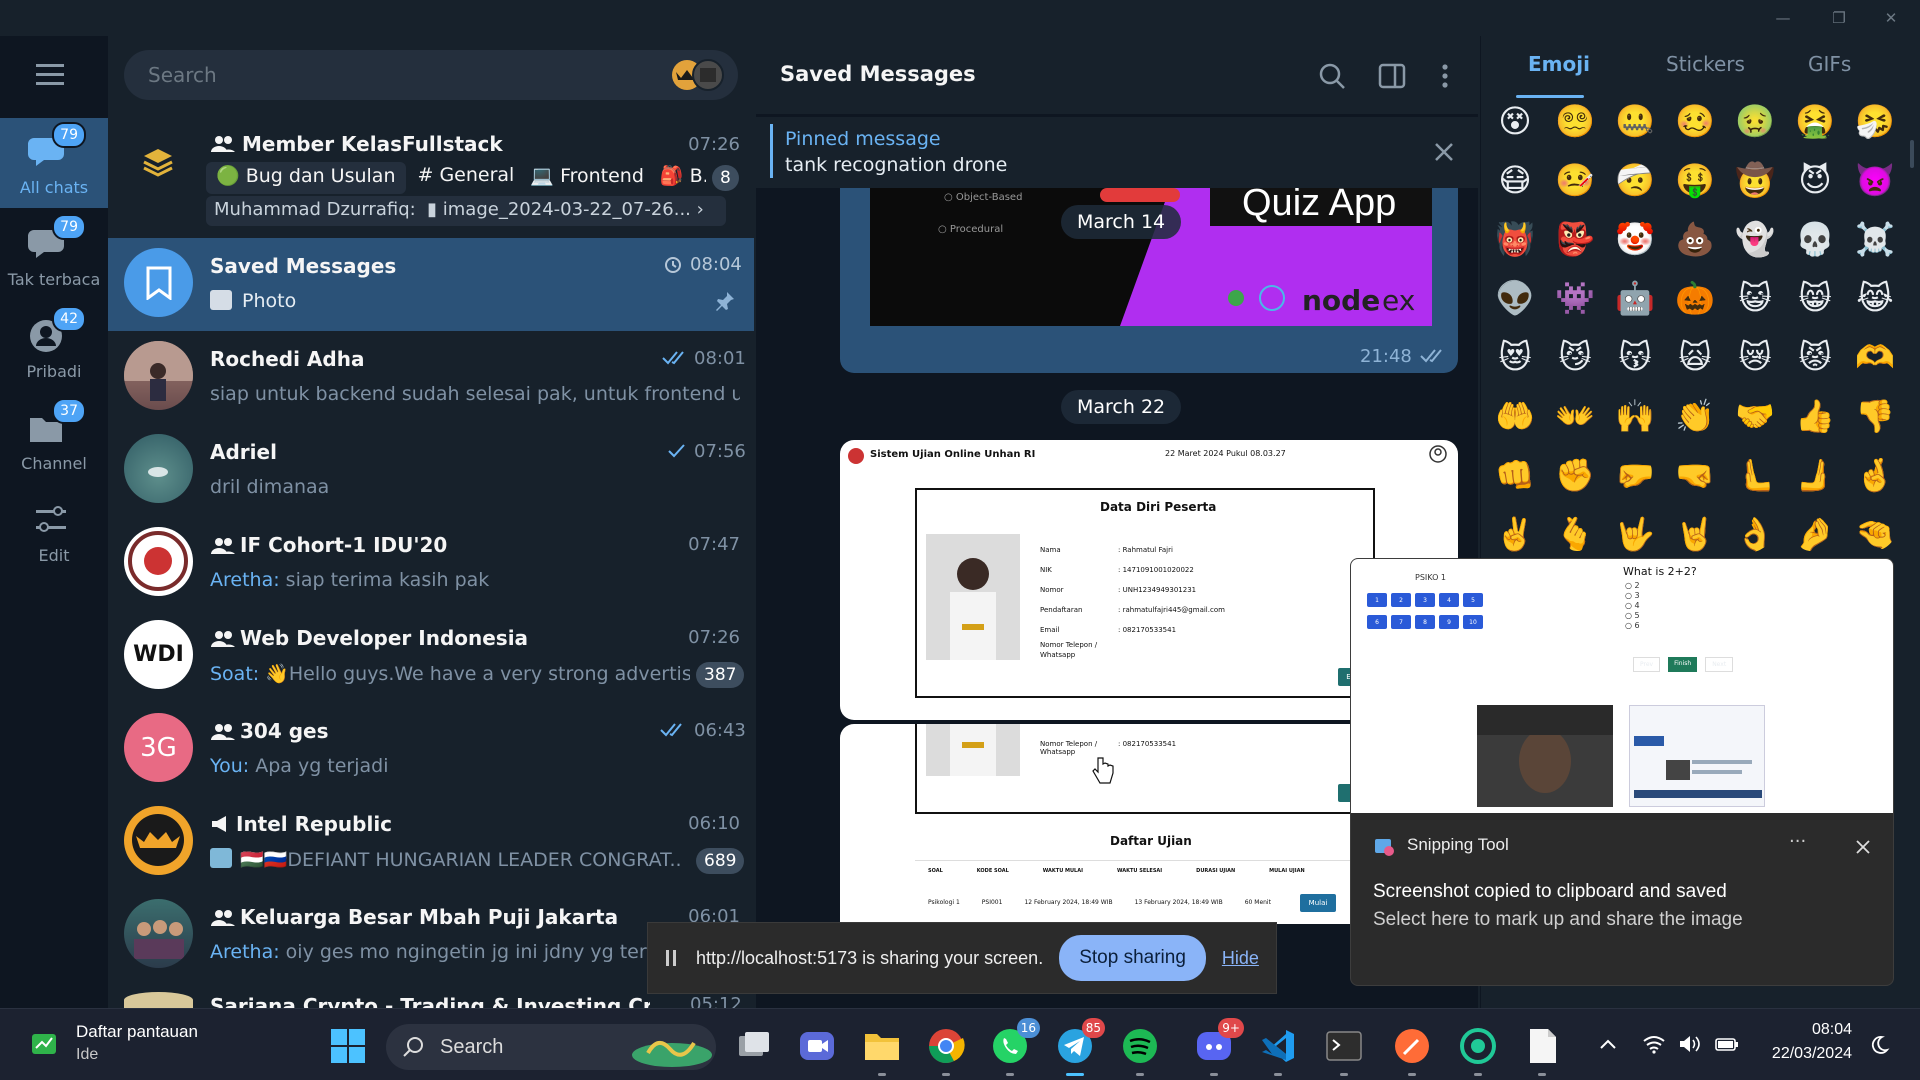  What do you see at coordinates (1635, 239) in the screenshot?
I see `emoji-item: 🤡` at bounding box center [1635, 239].